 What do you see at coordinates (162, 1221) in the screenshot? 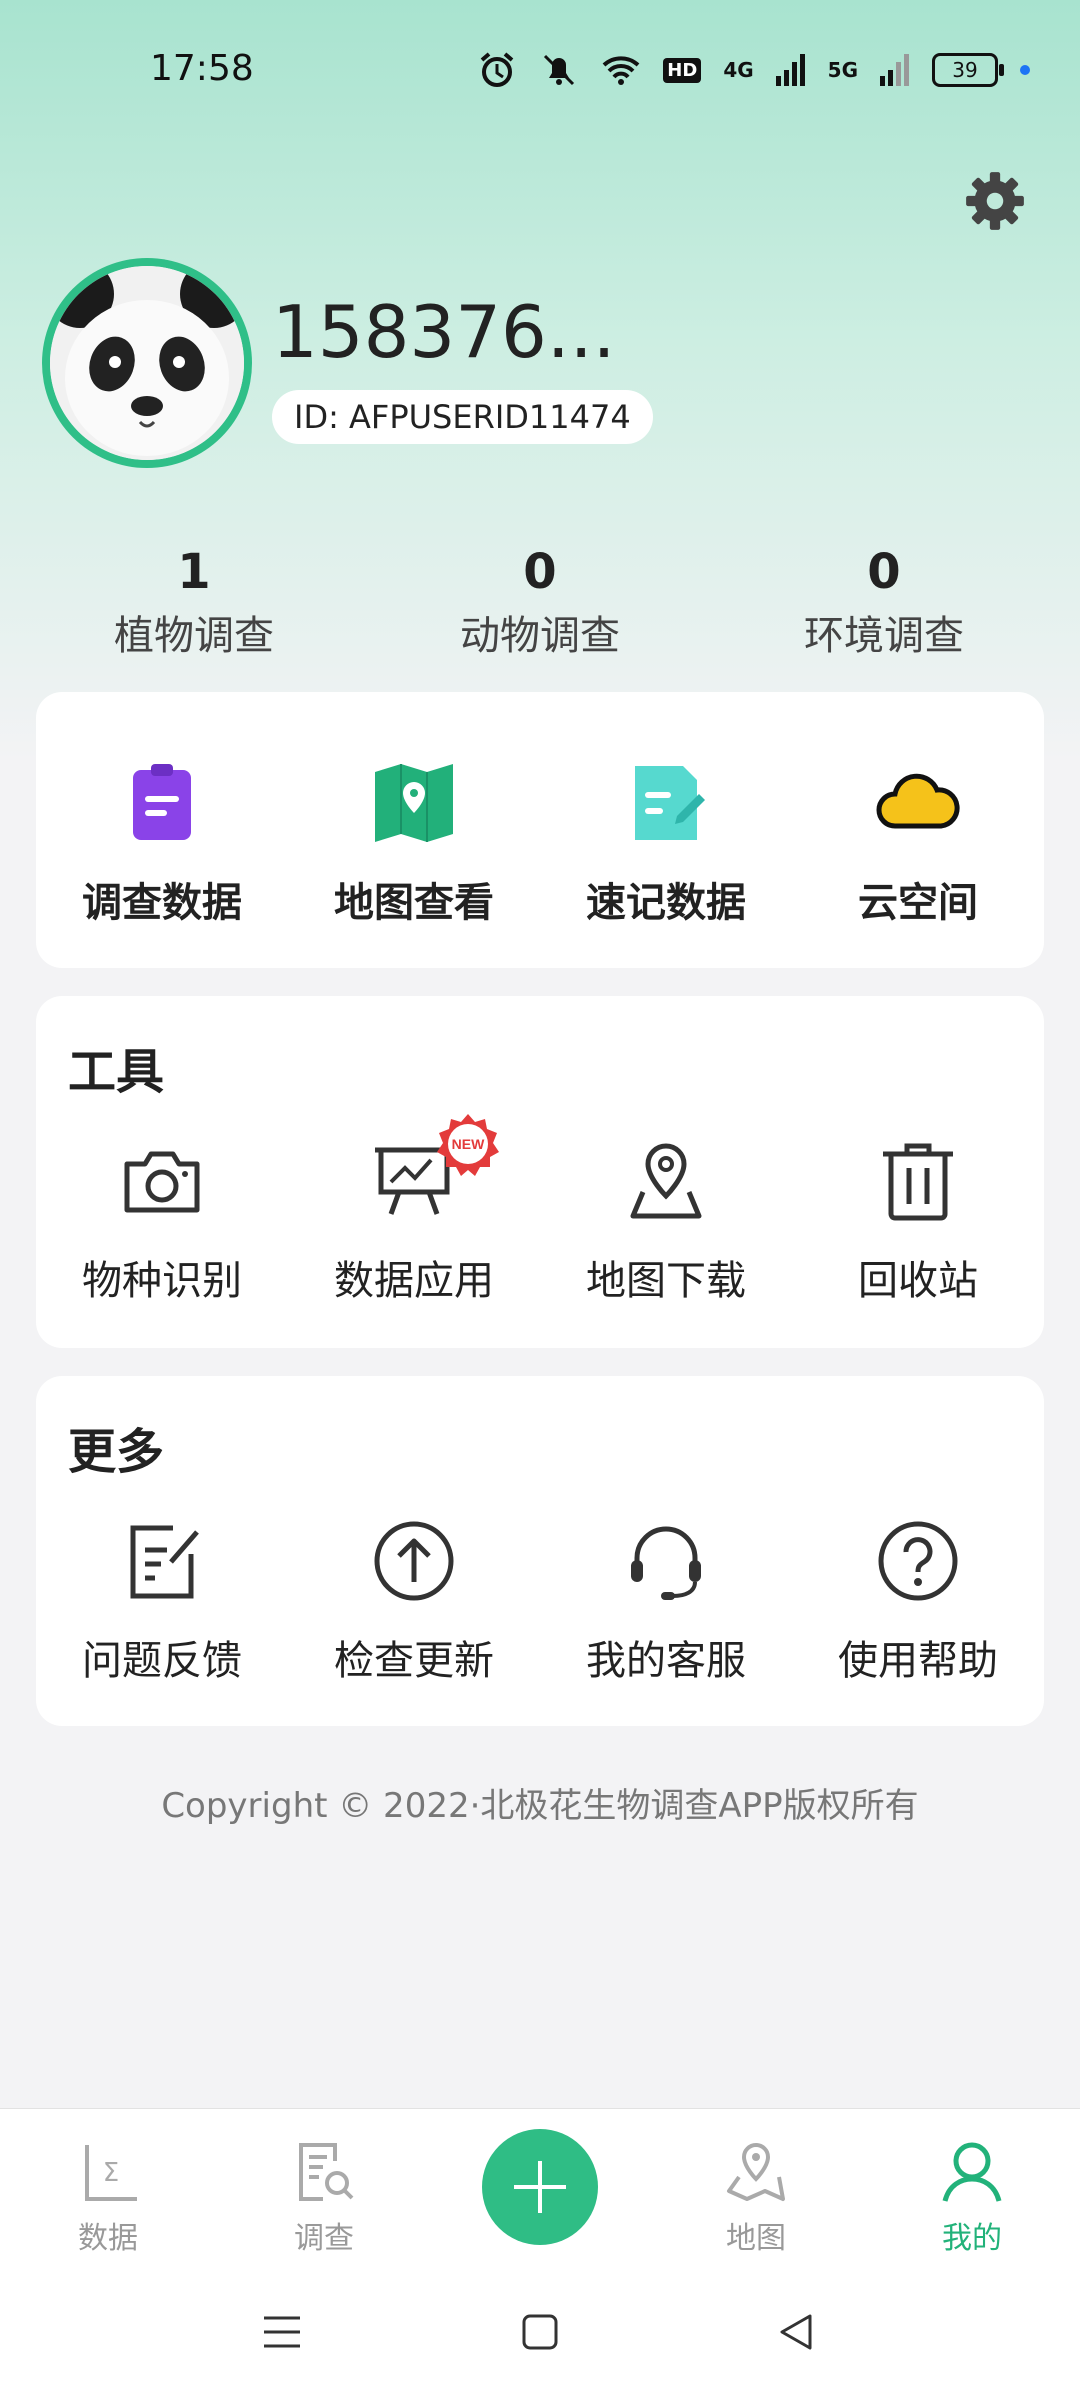
I see `tool-species-identification: 物种识别` at bounding box center [162, 1221].